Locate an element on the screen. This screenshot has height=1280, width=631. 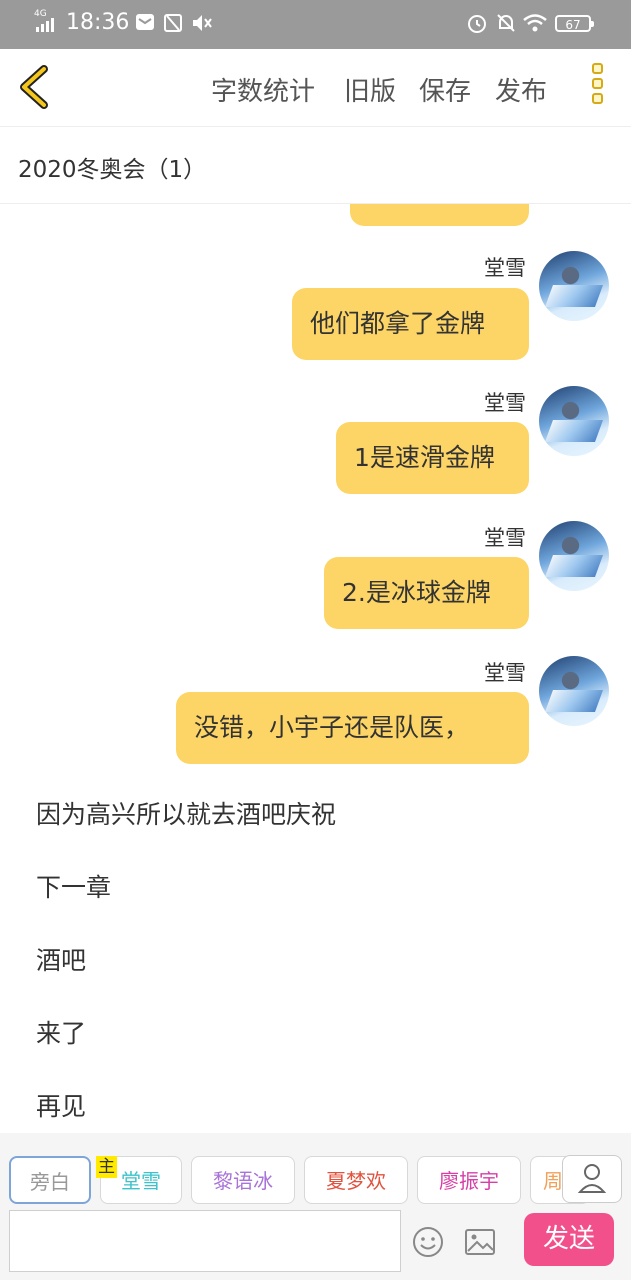
role-chip: 廖振宇 is located at coordinates (469, 1180).